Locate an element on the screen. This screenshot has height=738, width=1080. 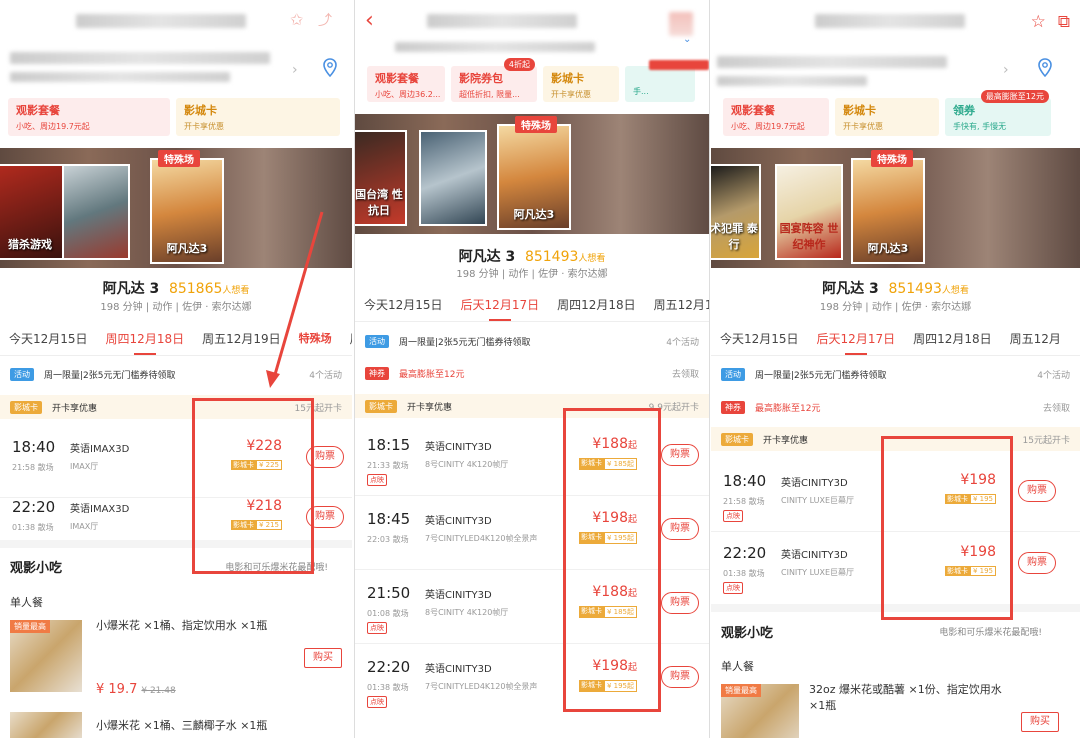
card-sub: 开卡享优惠 is located at coordinates (571, 94).